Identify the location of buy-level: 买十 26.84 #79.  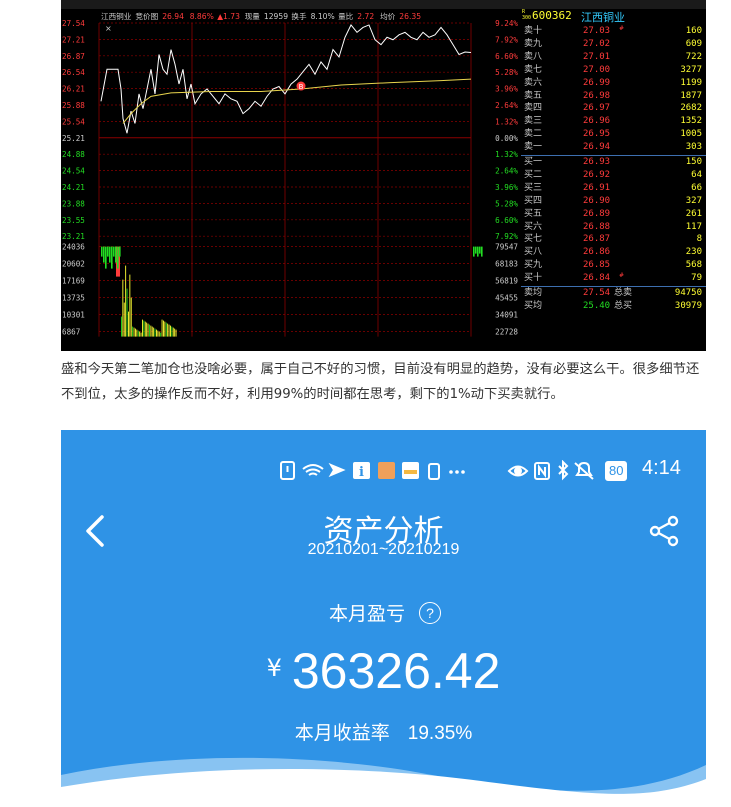
(613, 278).